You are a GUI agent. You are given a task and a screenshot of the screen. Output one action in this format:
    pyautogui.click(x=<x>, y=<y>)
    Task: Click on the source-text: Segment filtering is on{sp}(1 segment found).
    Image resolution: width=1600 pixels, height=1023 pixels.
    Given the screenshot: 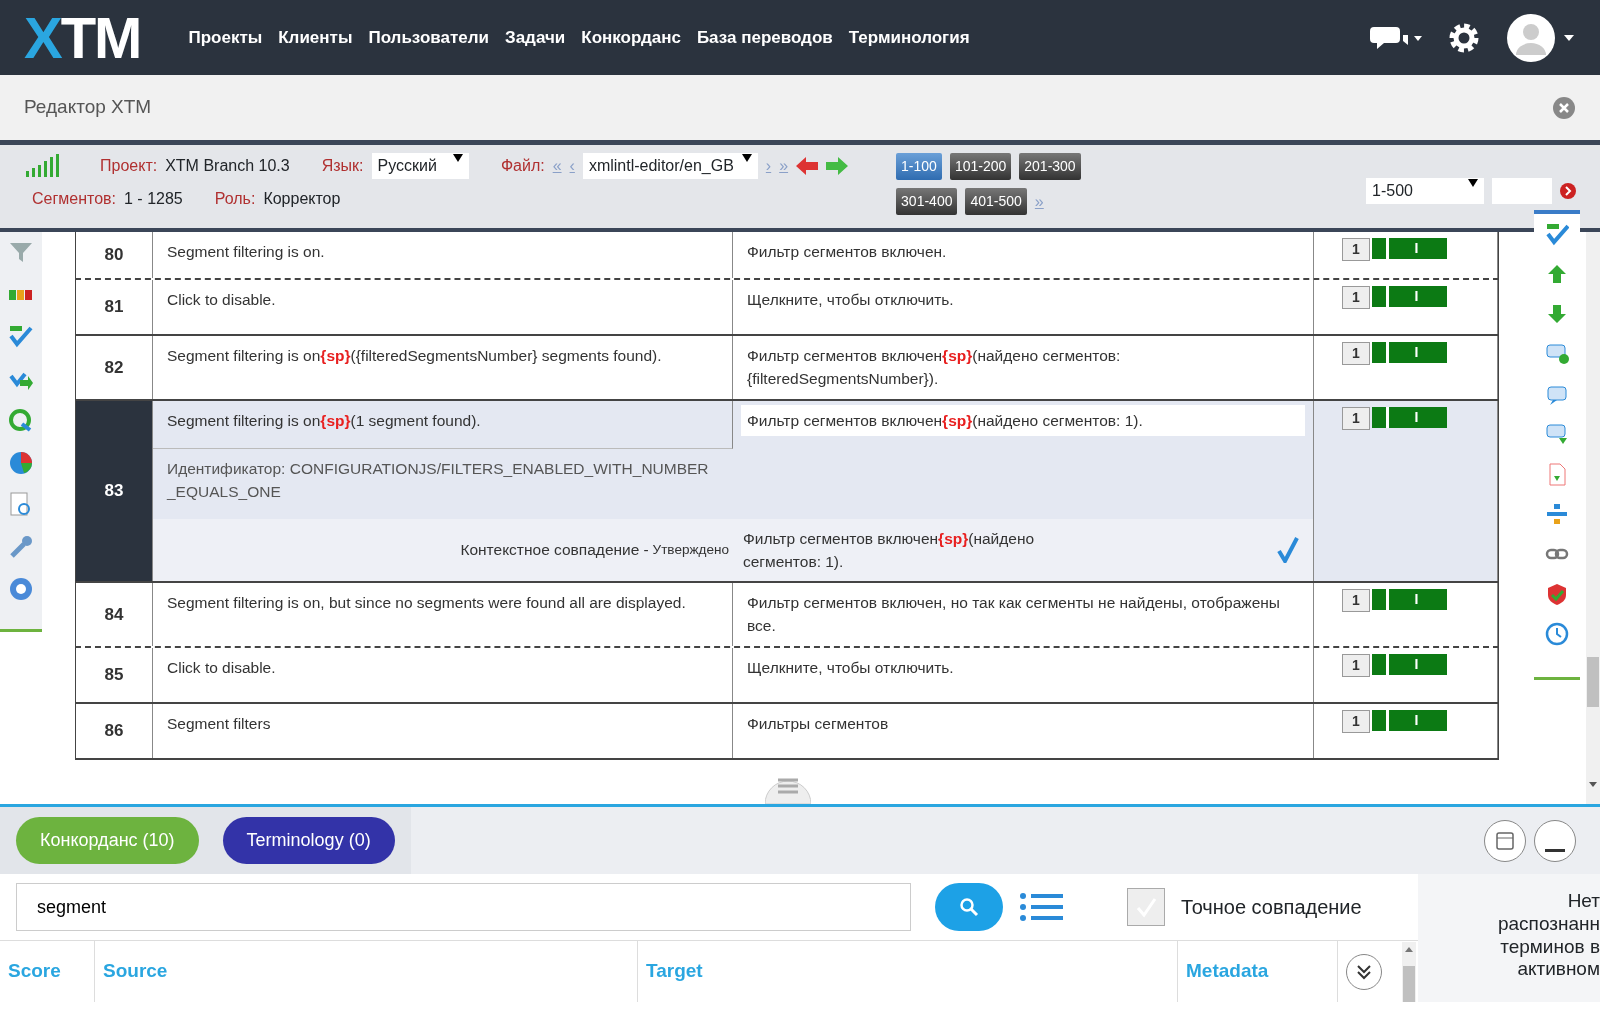 What is the action you would take?
    pyautogui.click(x=443, y=424)
    